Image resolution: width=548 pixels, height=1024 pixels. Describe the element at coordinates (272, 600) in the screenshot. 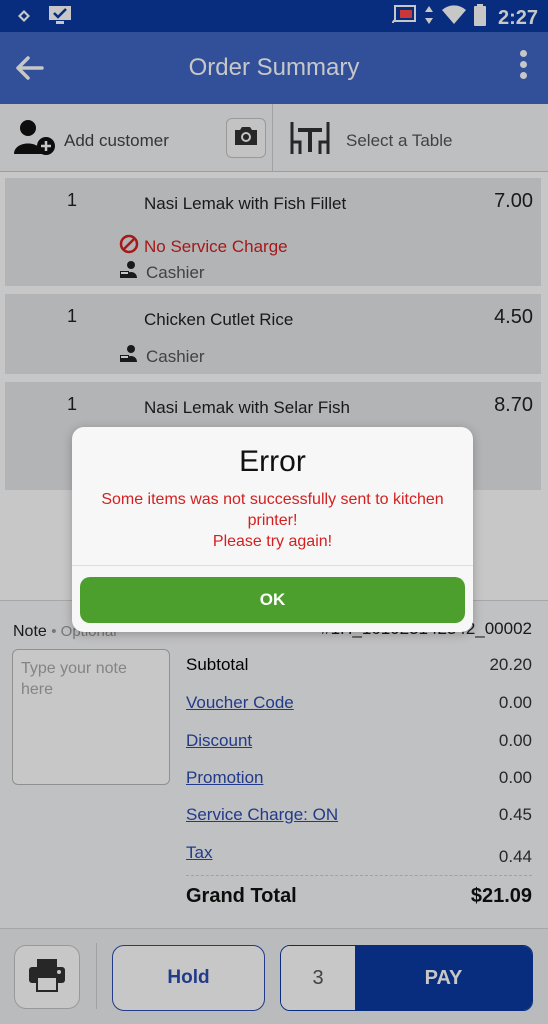

I see `ok-button: OK` at that location.